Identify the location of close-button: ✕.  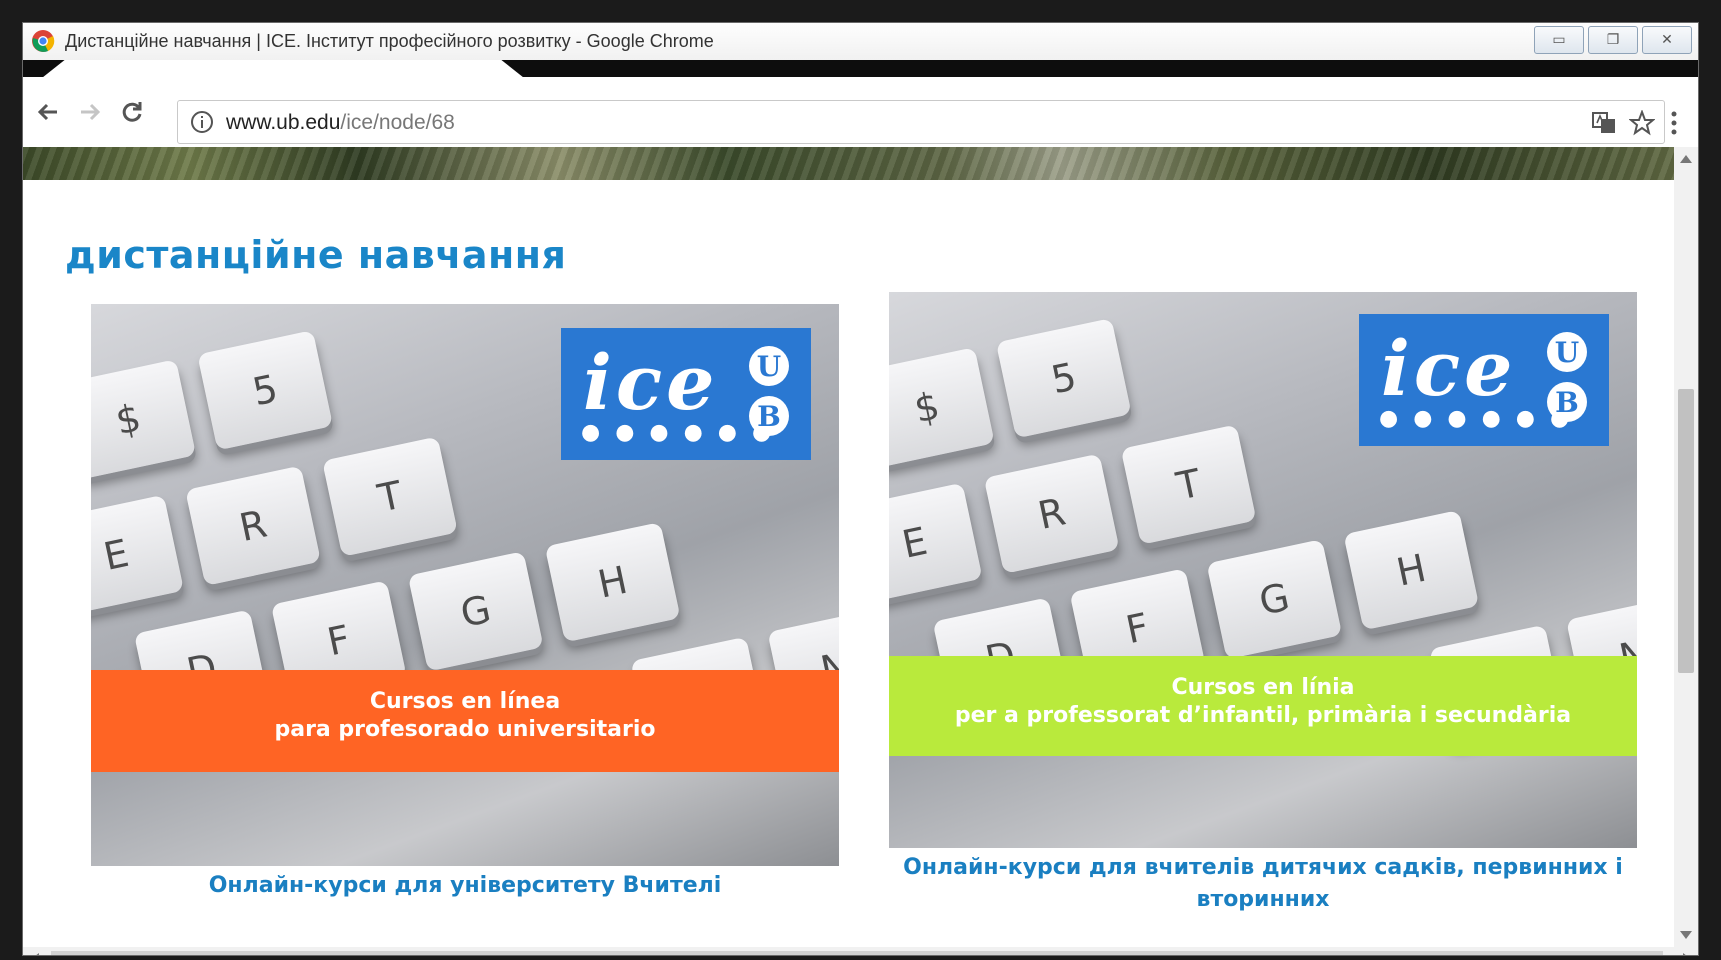
(1667, 40).